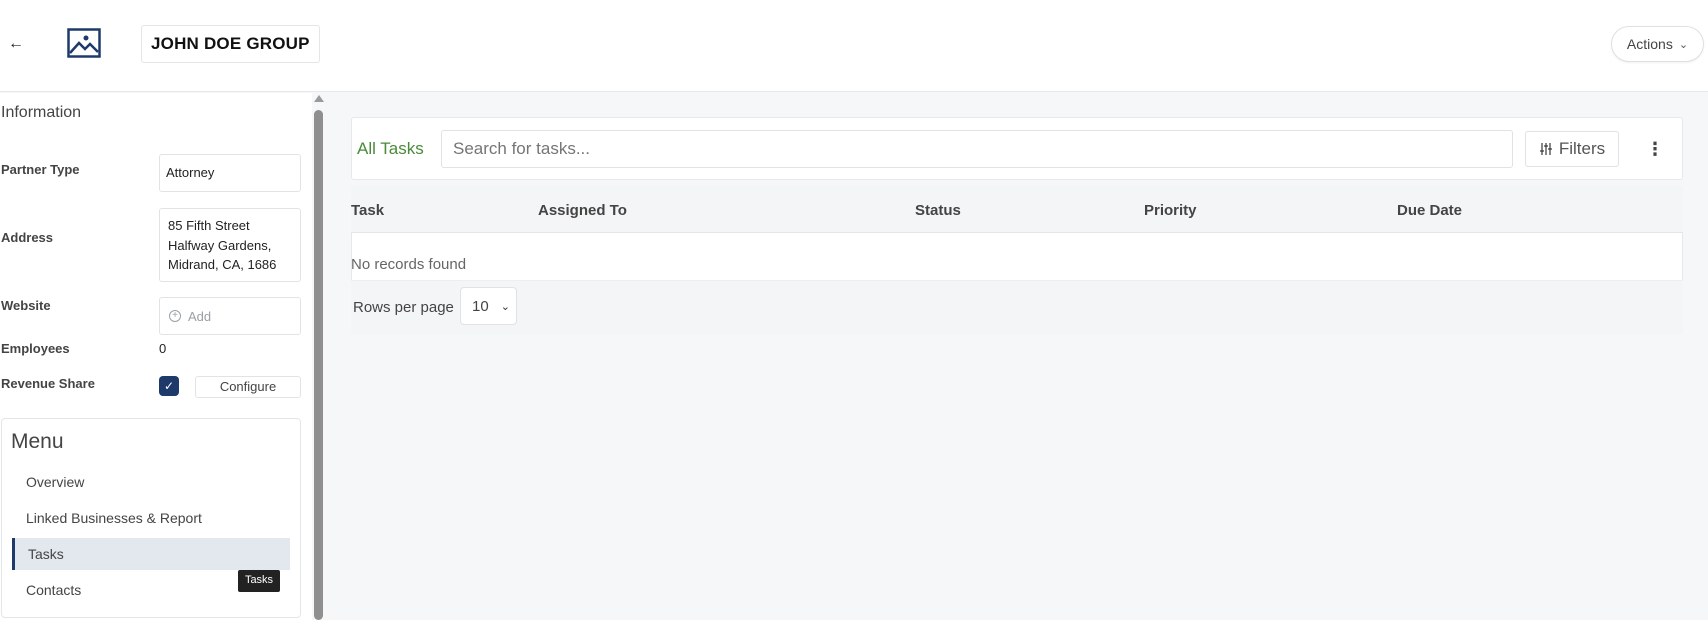  What do you see at coordinates (409, 264) in the screenshot?
I see `empty-state-text: No records found` at bounding box center [409, 264].